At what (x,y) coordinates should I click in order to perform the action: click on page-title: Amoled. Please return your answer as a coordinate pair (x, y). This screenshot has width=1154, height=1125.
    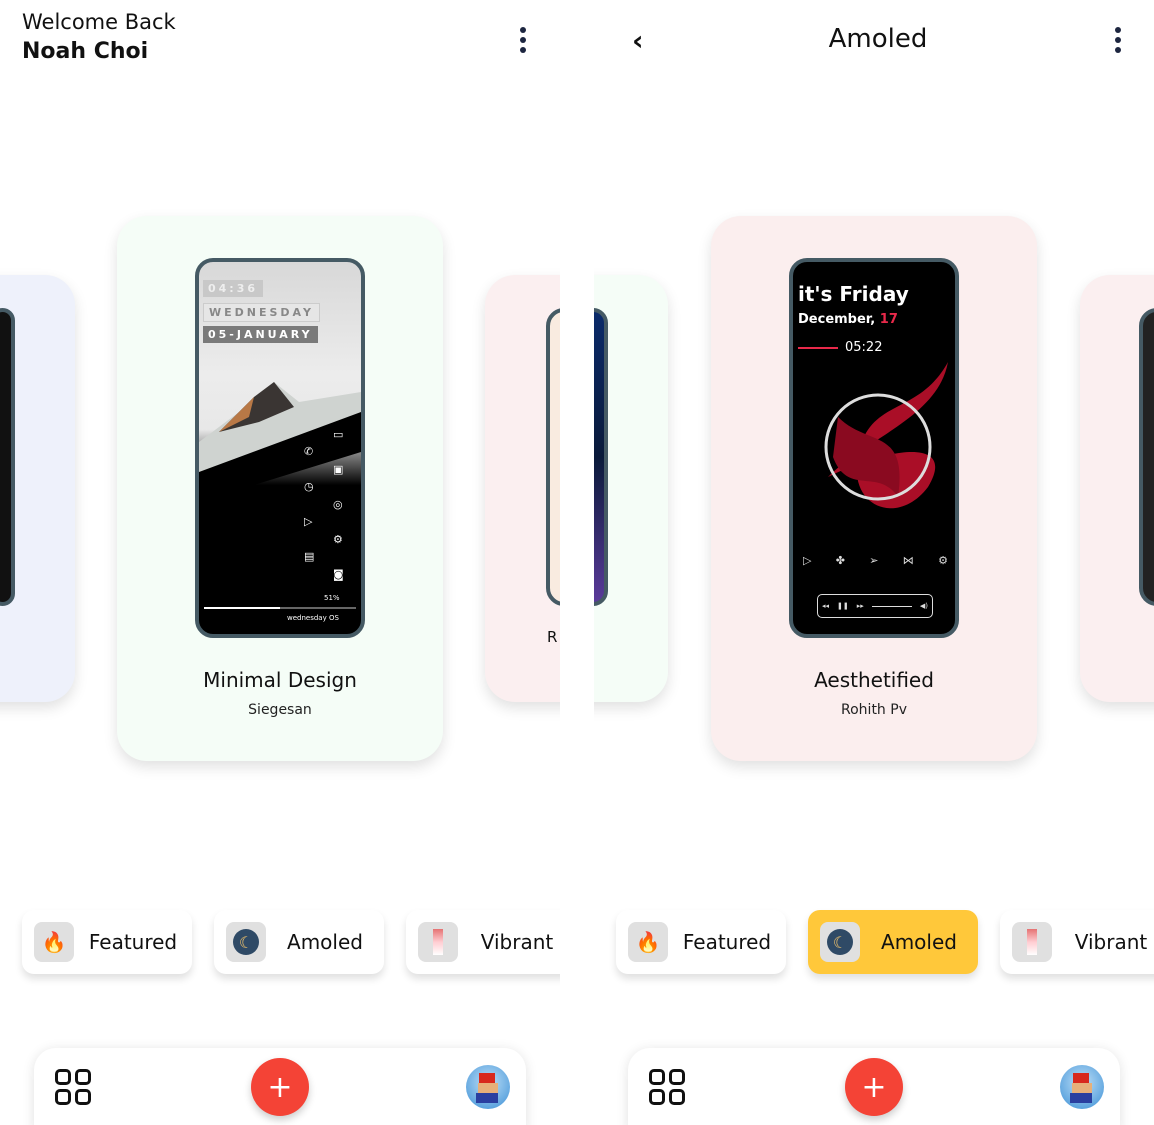
    Looking at the image, I should click on (878, 39).